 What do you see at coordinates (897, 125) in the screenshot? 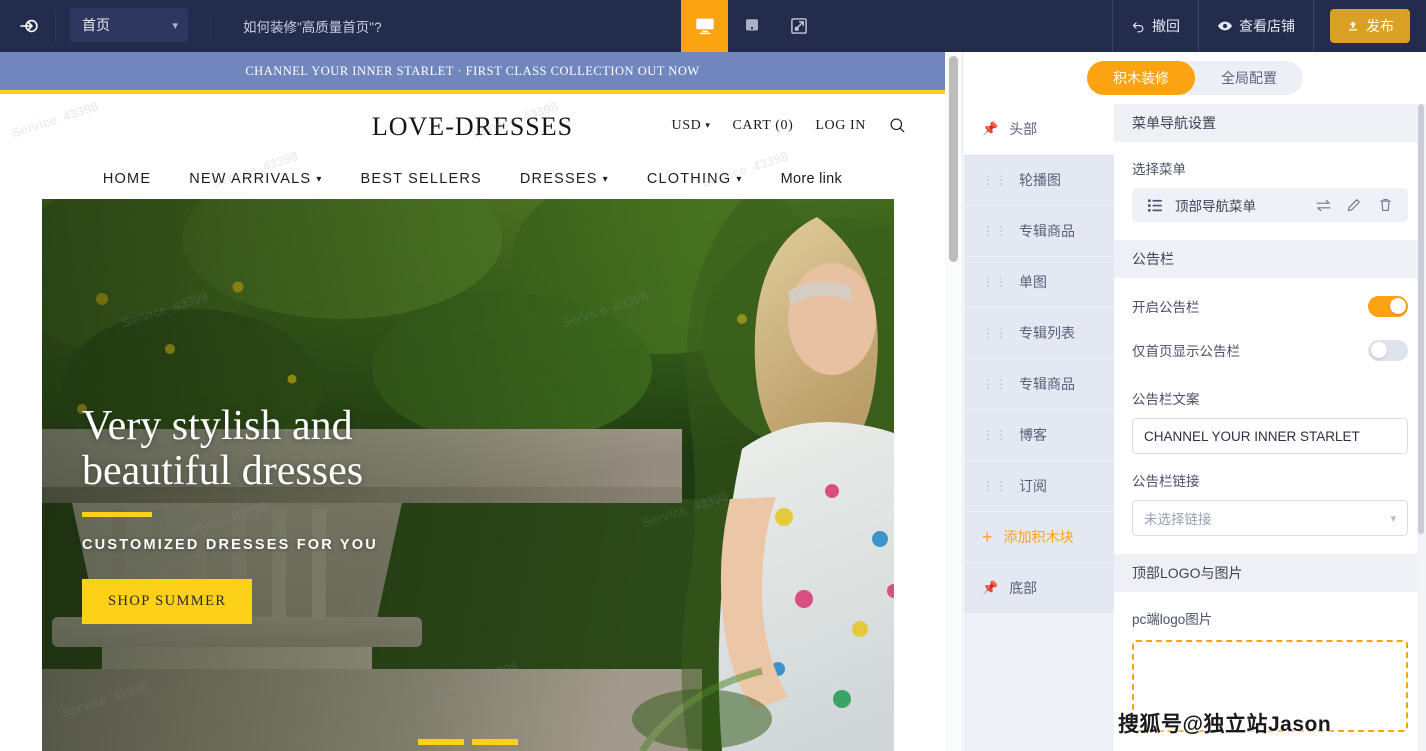
I see `search-button` at bounding box center [897, 125].